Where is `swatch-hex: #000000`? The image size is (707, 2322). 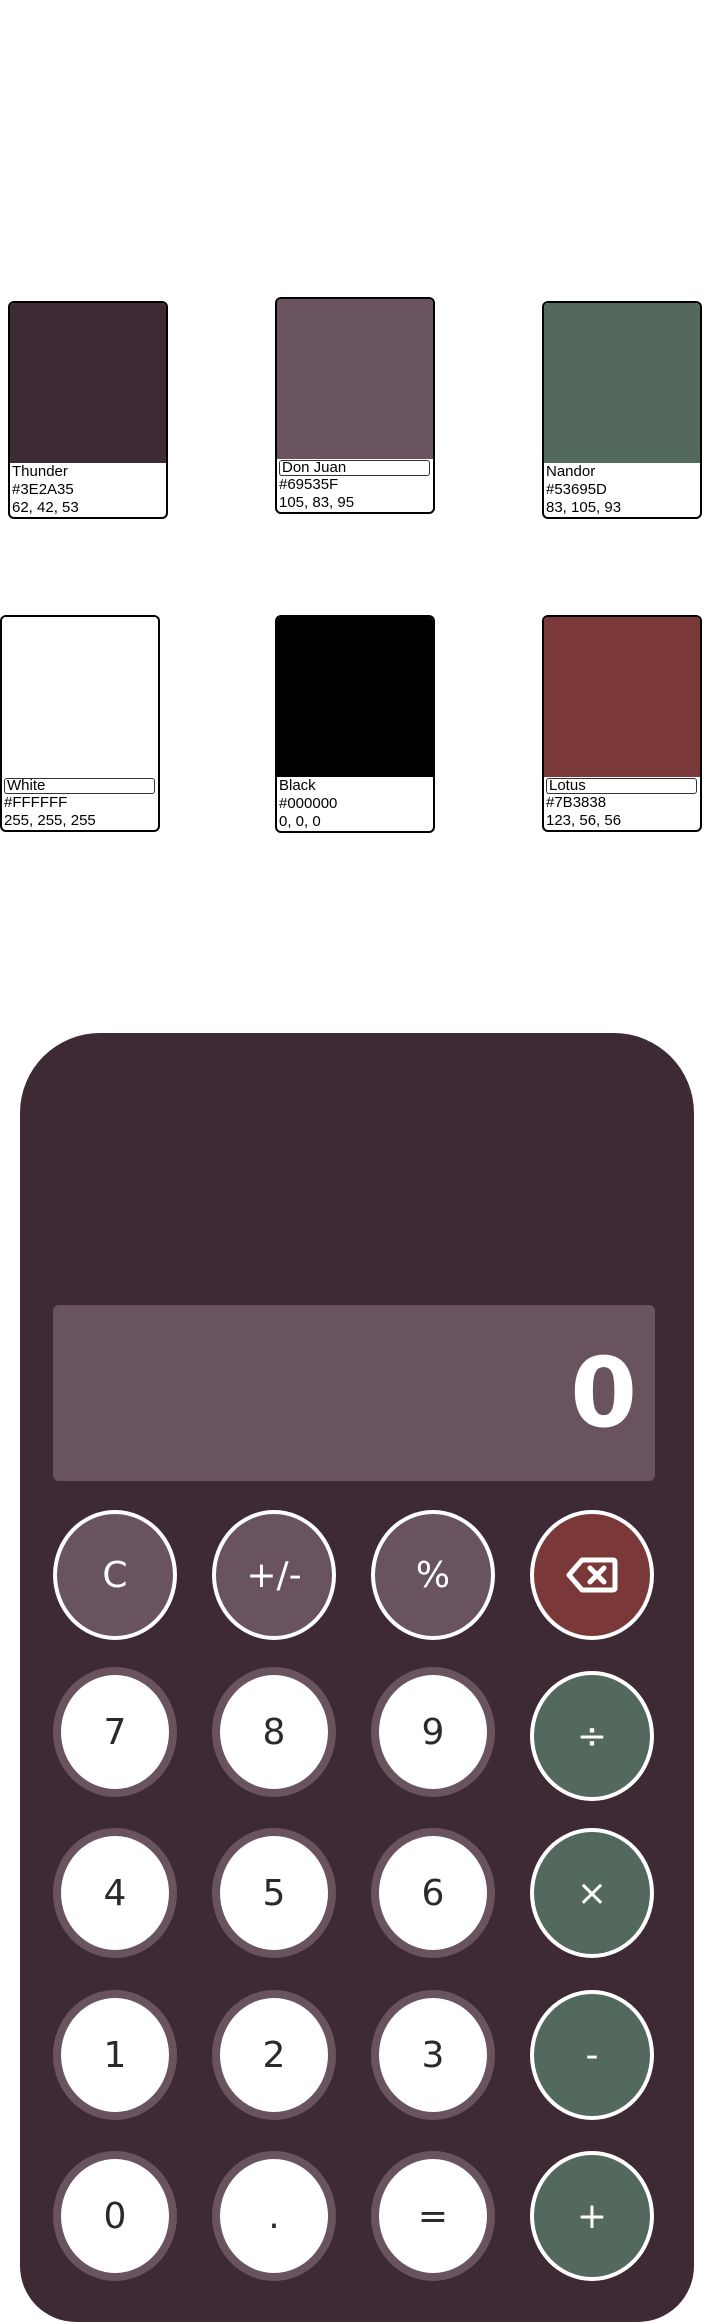 swatch-hex: #000000 is located at coordinates (308, 803).